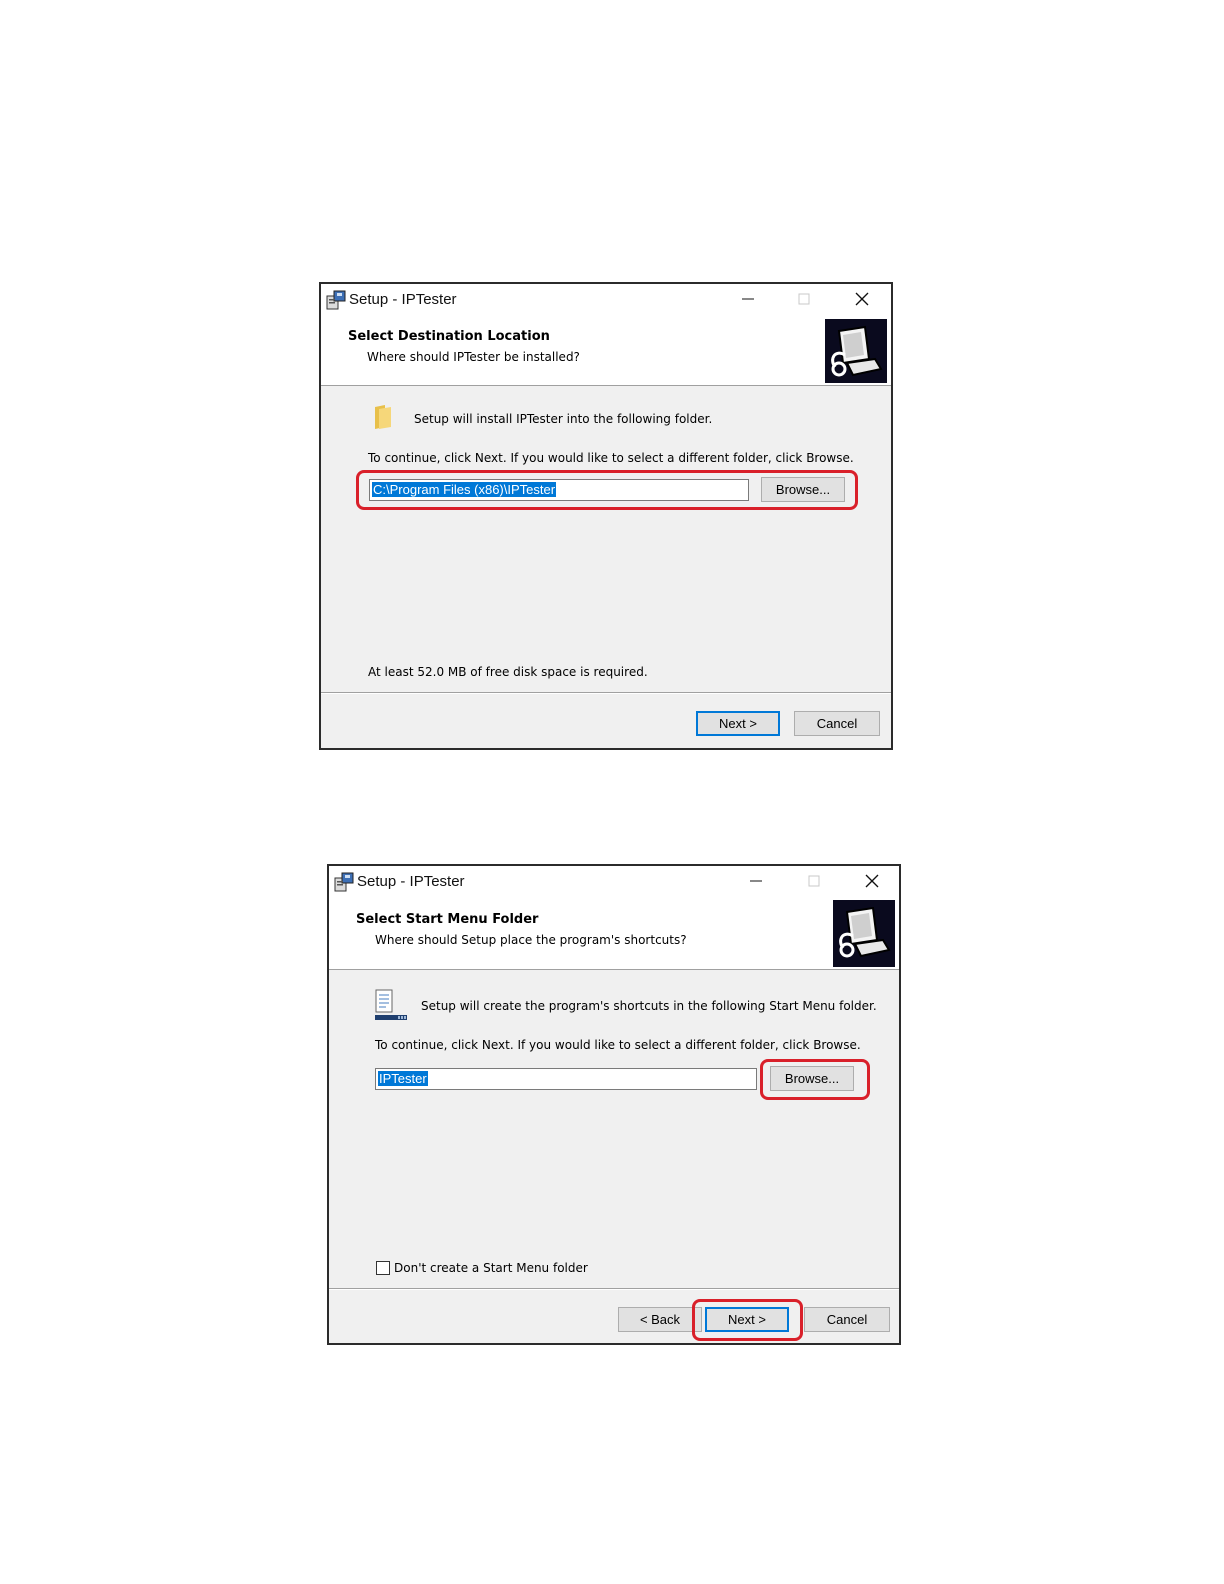  What do you see at coordinates (491, 1268) in the screenshot?
I see `checkbox-label: Don't create a Start Menu folder` at bounding box center [491, 1268].